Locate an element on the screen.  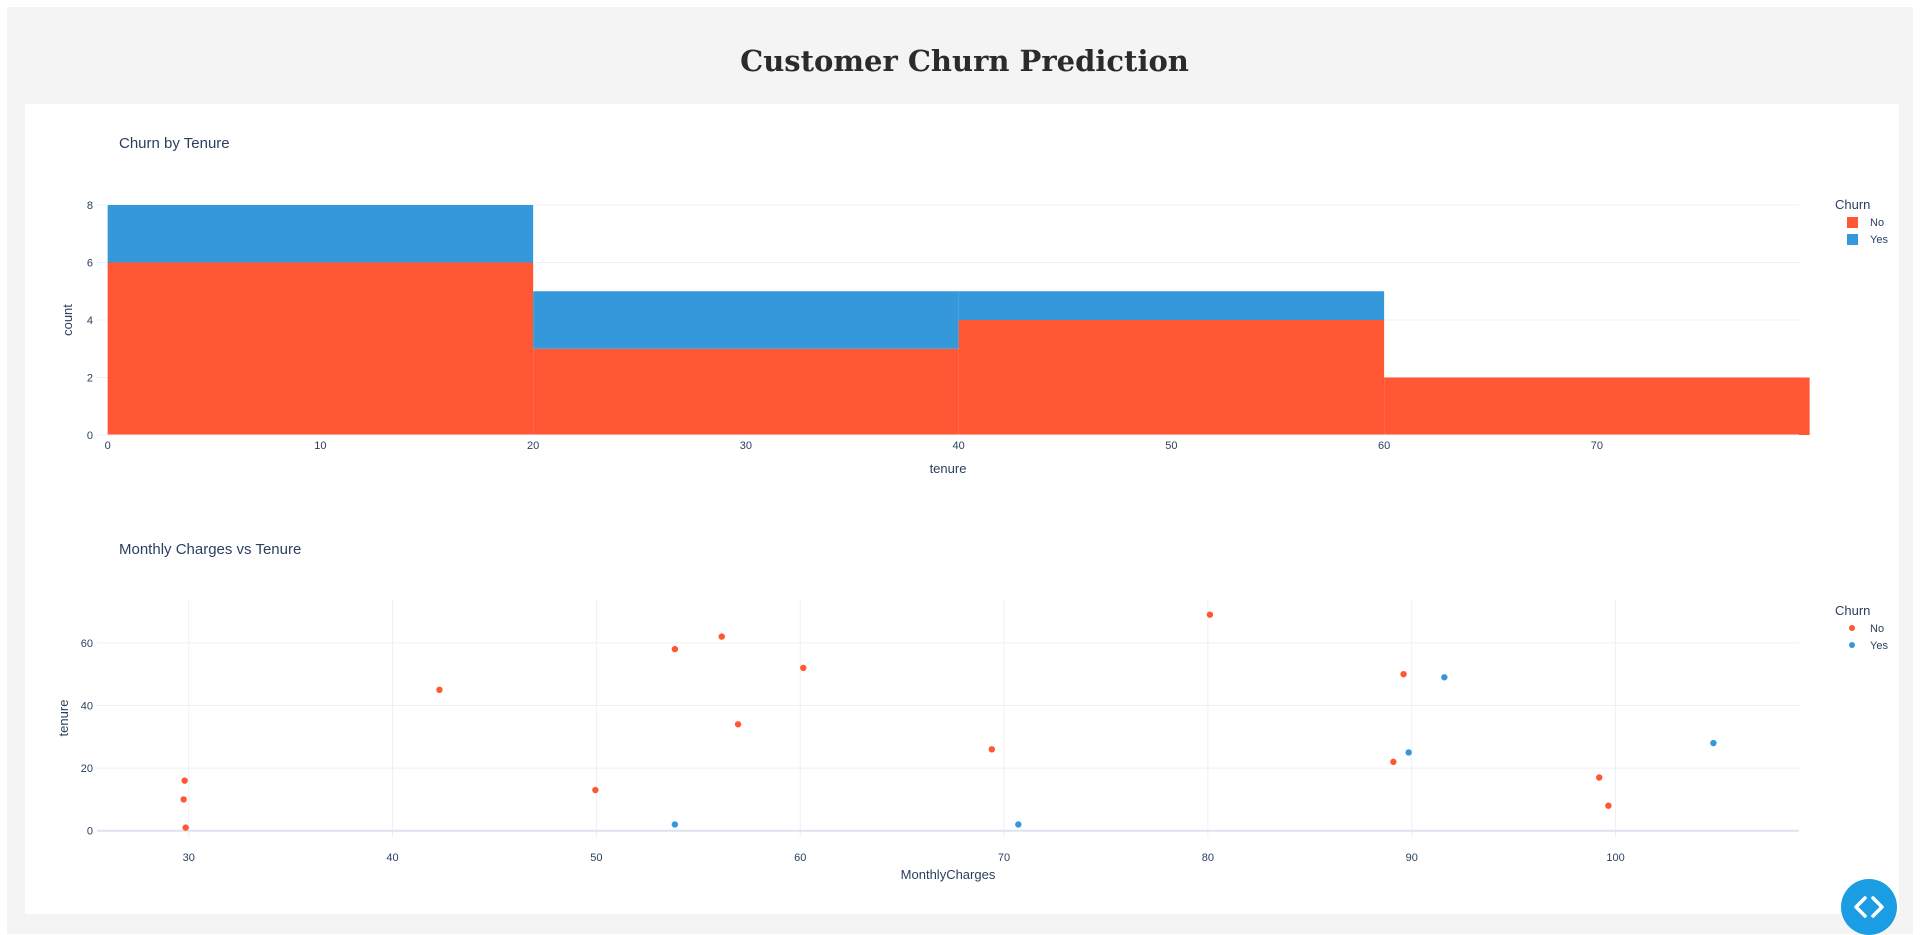
chart-title: Churn by Tenure is located at coordinates (174, 143).